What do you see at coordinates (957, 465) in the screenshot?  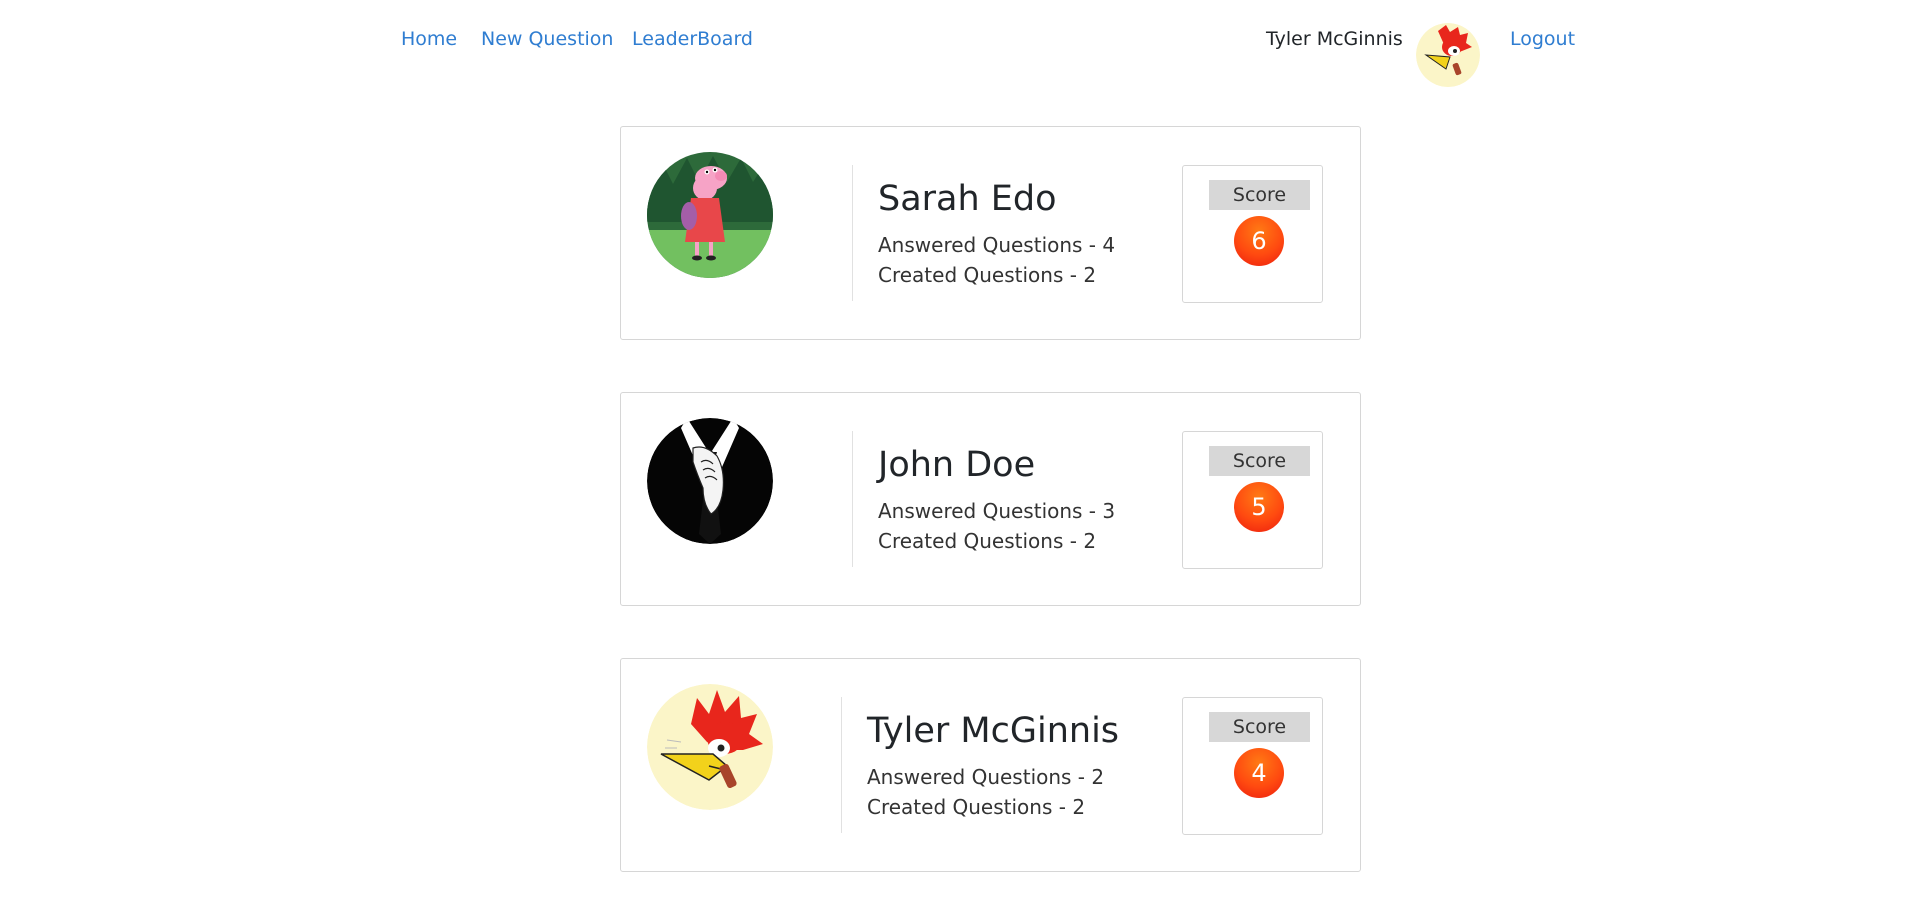 I see `user-name: John Doe` at bounding box center [957, 465].